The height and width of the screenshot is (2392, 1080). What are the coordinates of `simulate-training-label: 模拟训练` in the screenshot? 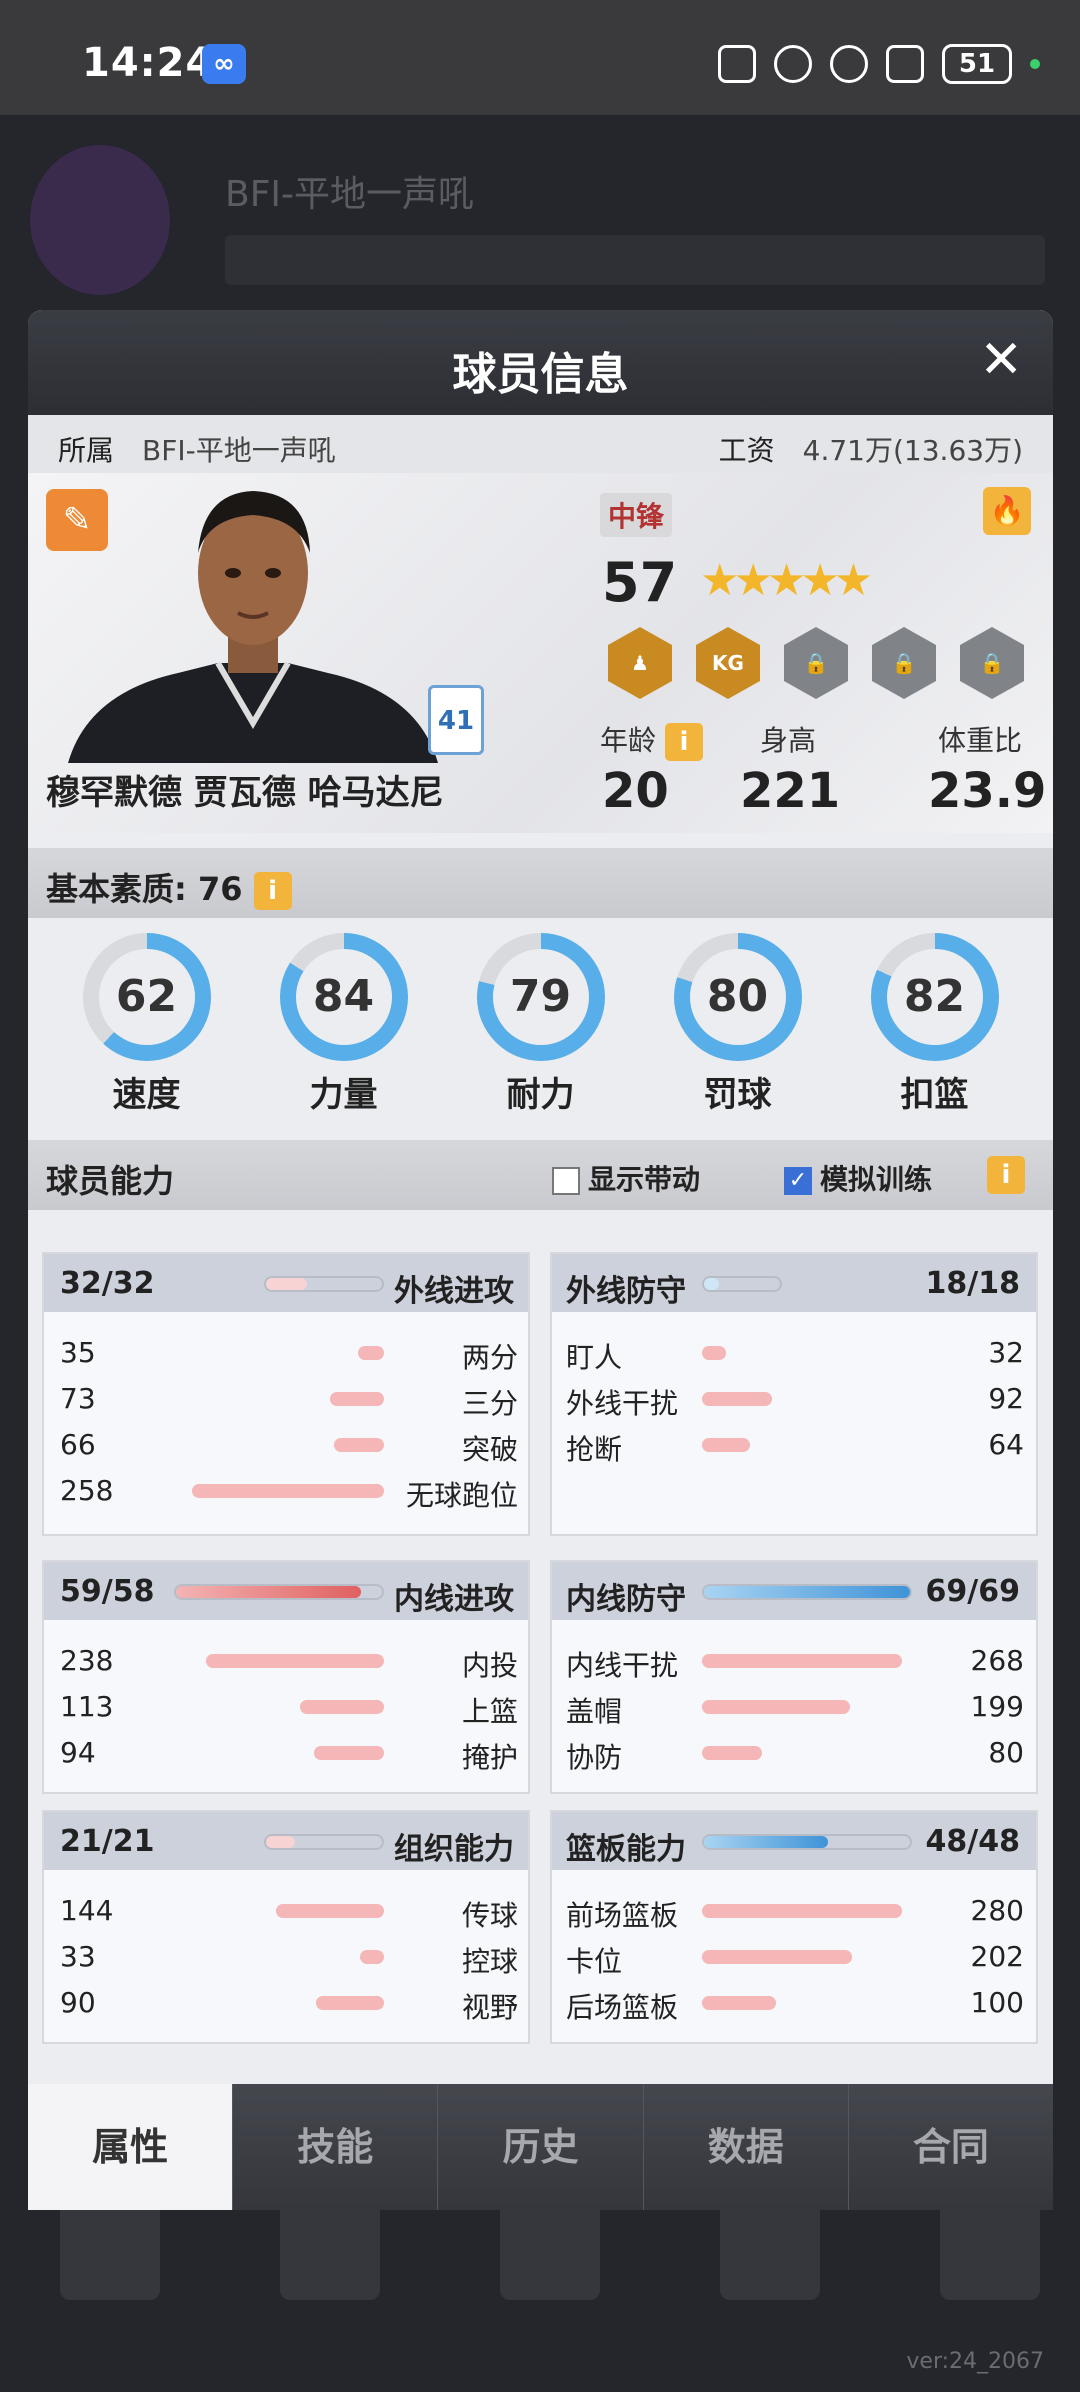 It's located at (876, 1179).